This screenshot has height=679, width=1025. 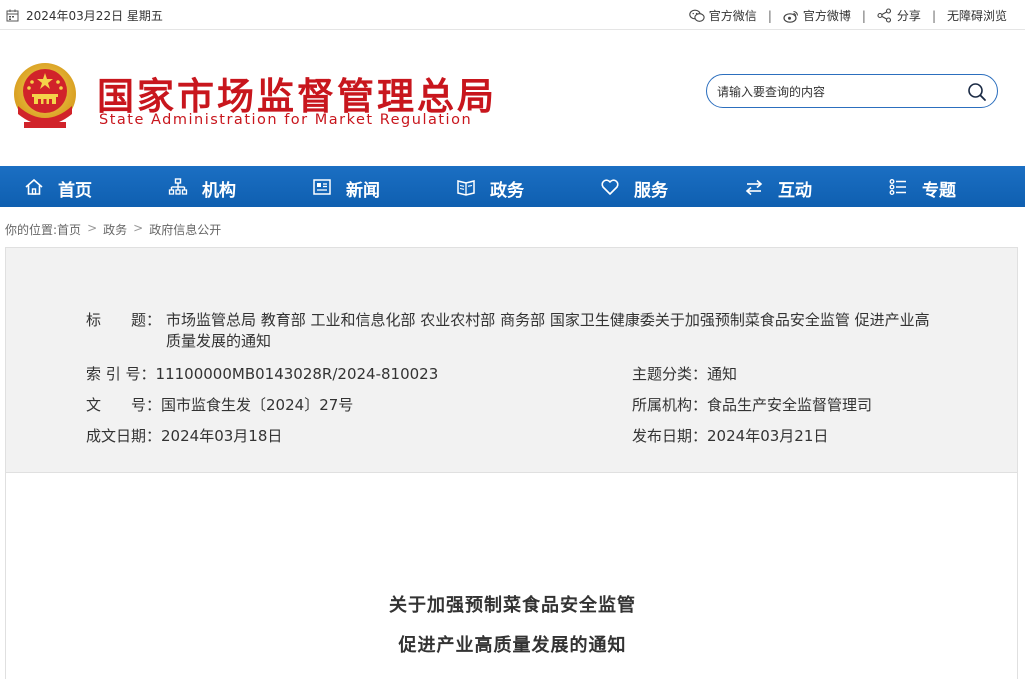 I want to click on breadcrumb-prefix: 你的位置:, so click(x=31, y=230).